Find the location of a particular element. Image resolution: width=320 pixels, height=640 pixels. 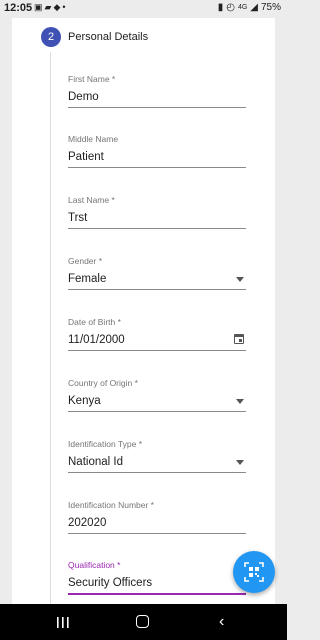

middle-name-label: Middle Name is located at coordinates (93, 139).